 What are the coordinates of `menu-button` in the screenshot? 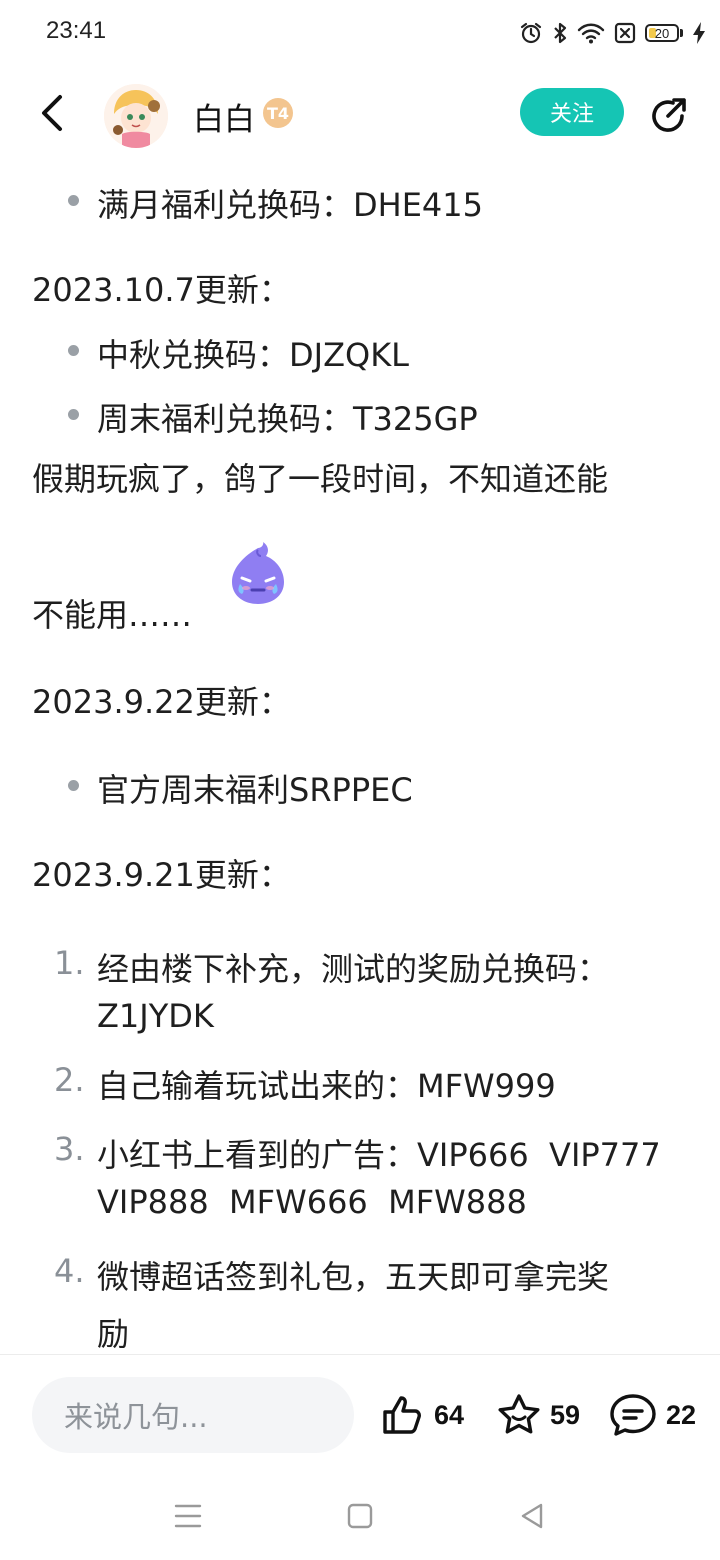 It's located at (188, 1516).